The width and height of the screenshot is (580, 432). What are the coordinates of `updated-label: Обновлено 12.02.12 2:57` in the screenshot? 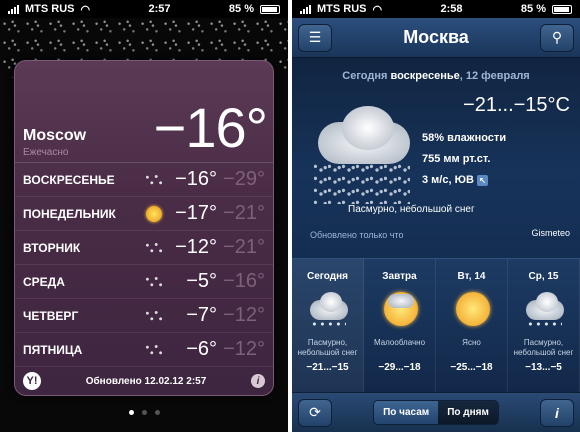 It's located at (146, 381).